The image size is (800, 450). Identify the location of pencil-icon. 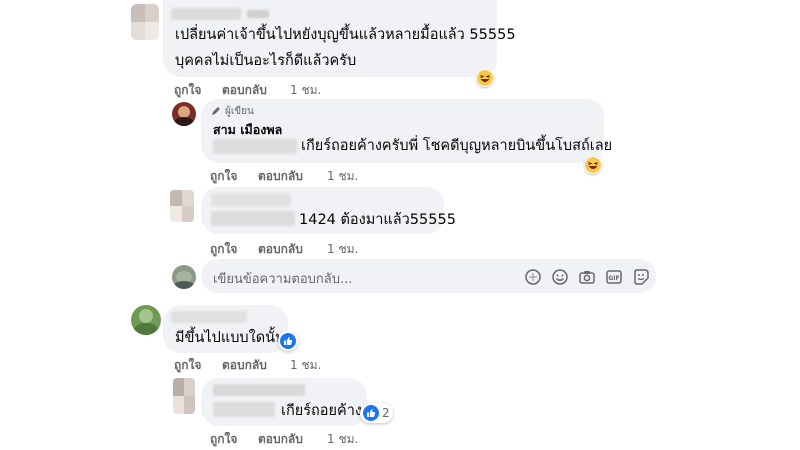
(216, 111).